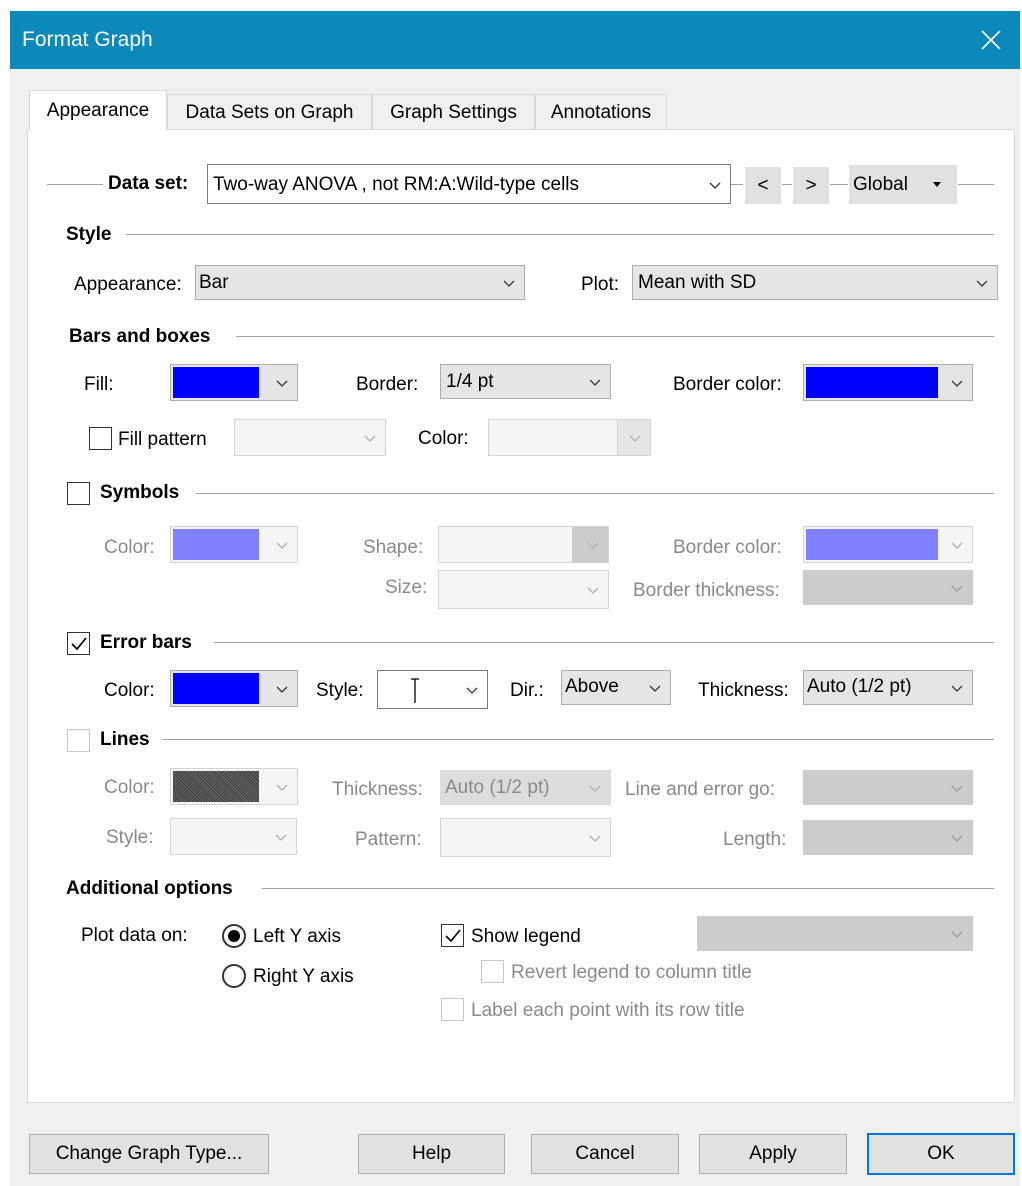  What do you see at coordinates (78, 493) in the screenshot?
I see `symbols-checkbox` at bounding box center [78, 493].